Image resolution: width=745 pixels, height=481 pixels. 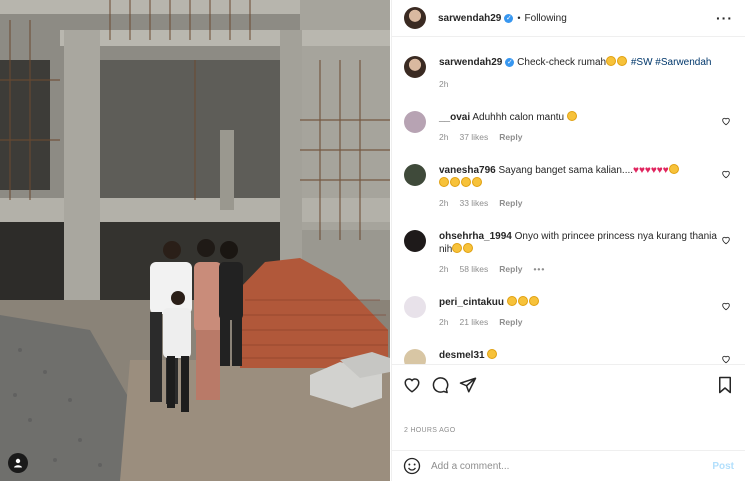 I want to click on add-comment-bar: Post, so click(x=568, y=465).